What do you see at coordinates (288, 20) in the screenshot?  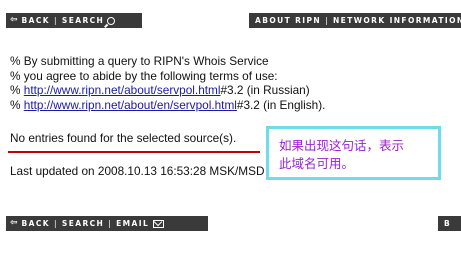 I see `about-ripn-link: ABOUT RIPN` at bounding box center [288, 20].